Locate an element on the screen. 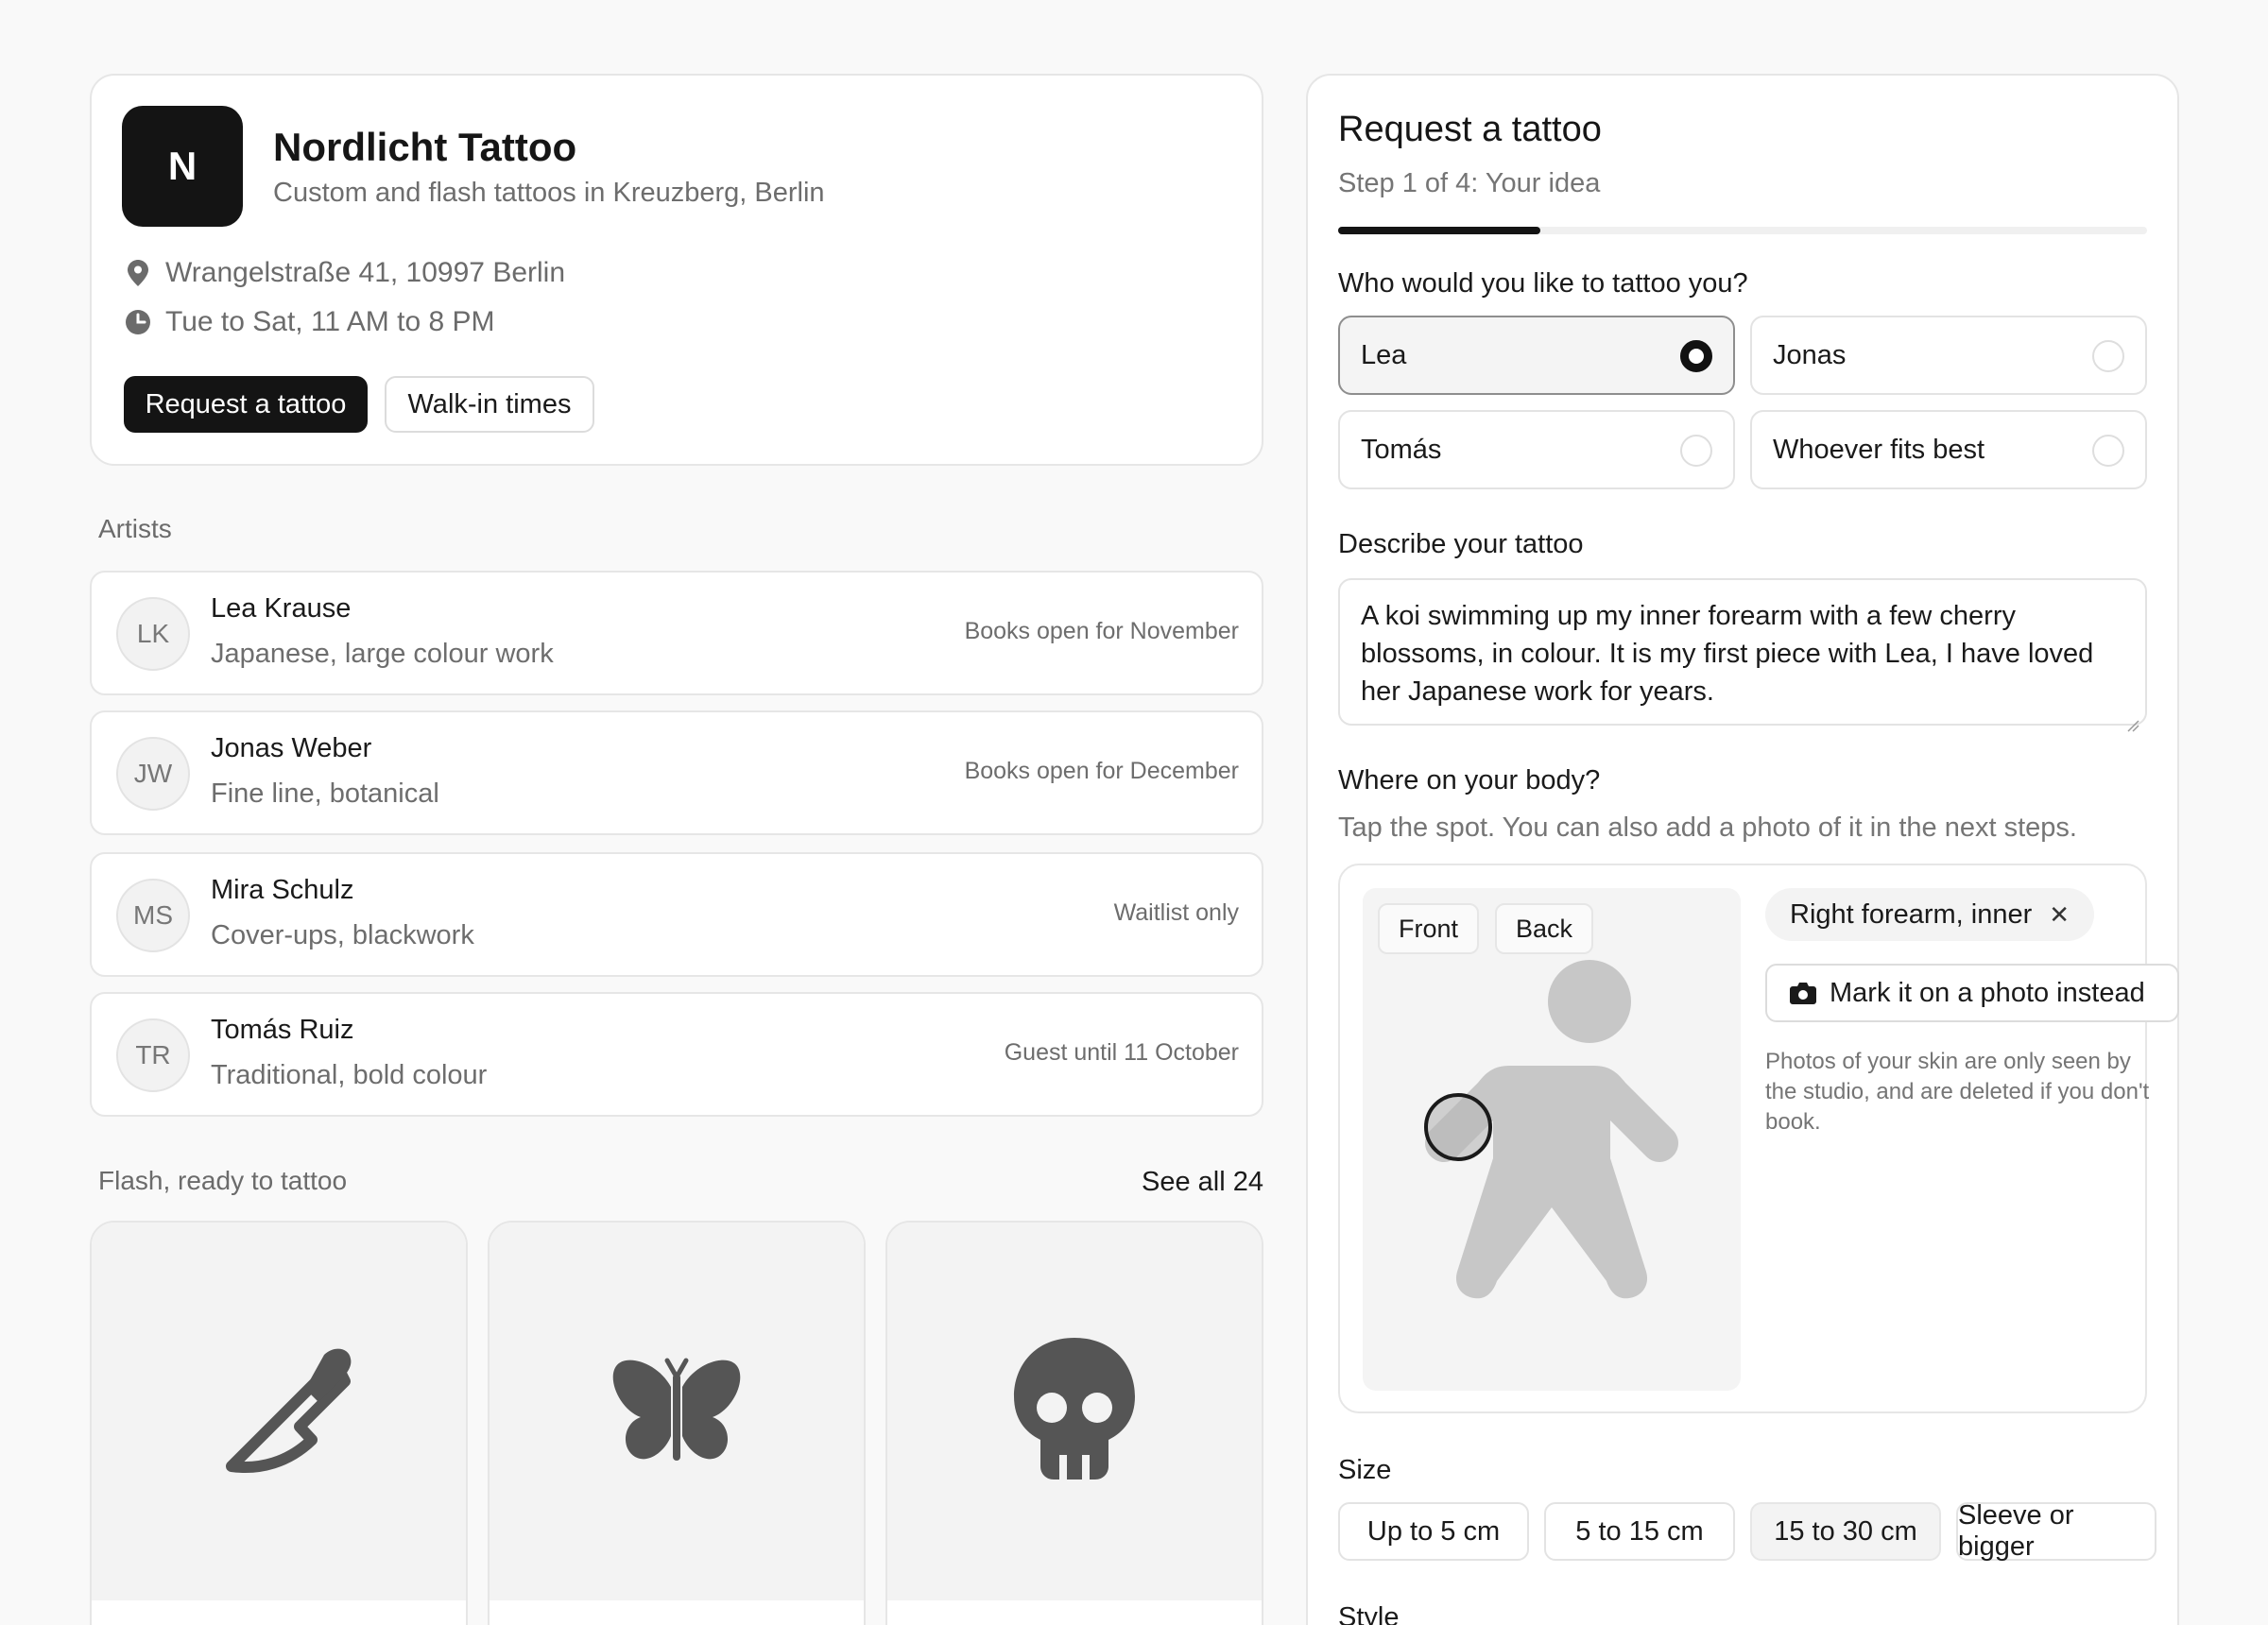 Image resolution: width=2268 pixels, height=1625 pixels. artist-style: Fine line, botanical is located at coordinates (325, 794).